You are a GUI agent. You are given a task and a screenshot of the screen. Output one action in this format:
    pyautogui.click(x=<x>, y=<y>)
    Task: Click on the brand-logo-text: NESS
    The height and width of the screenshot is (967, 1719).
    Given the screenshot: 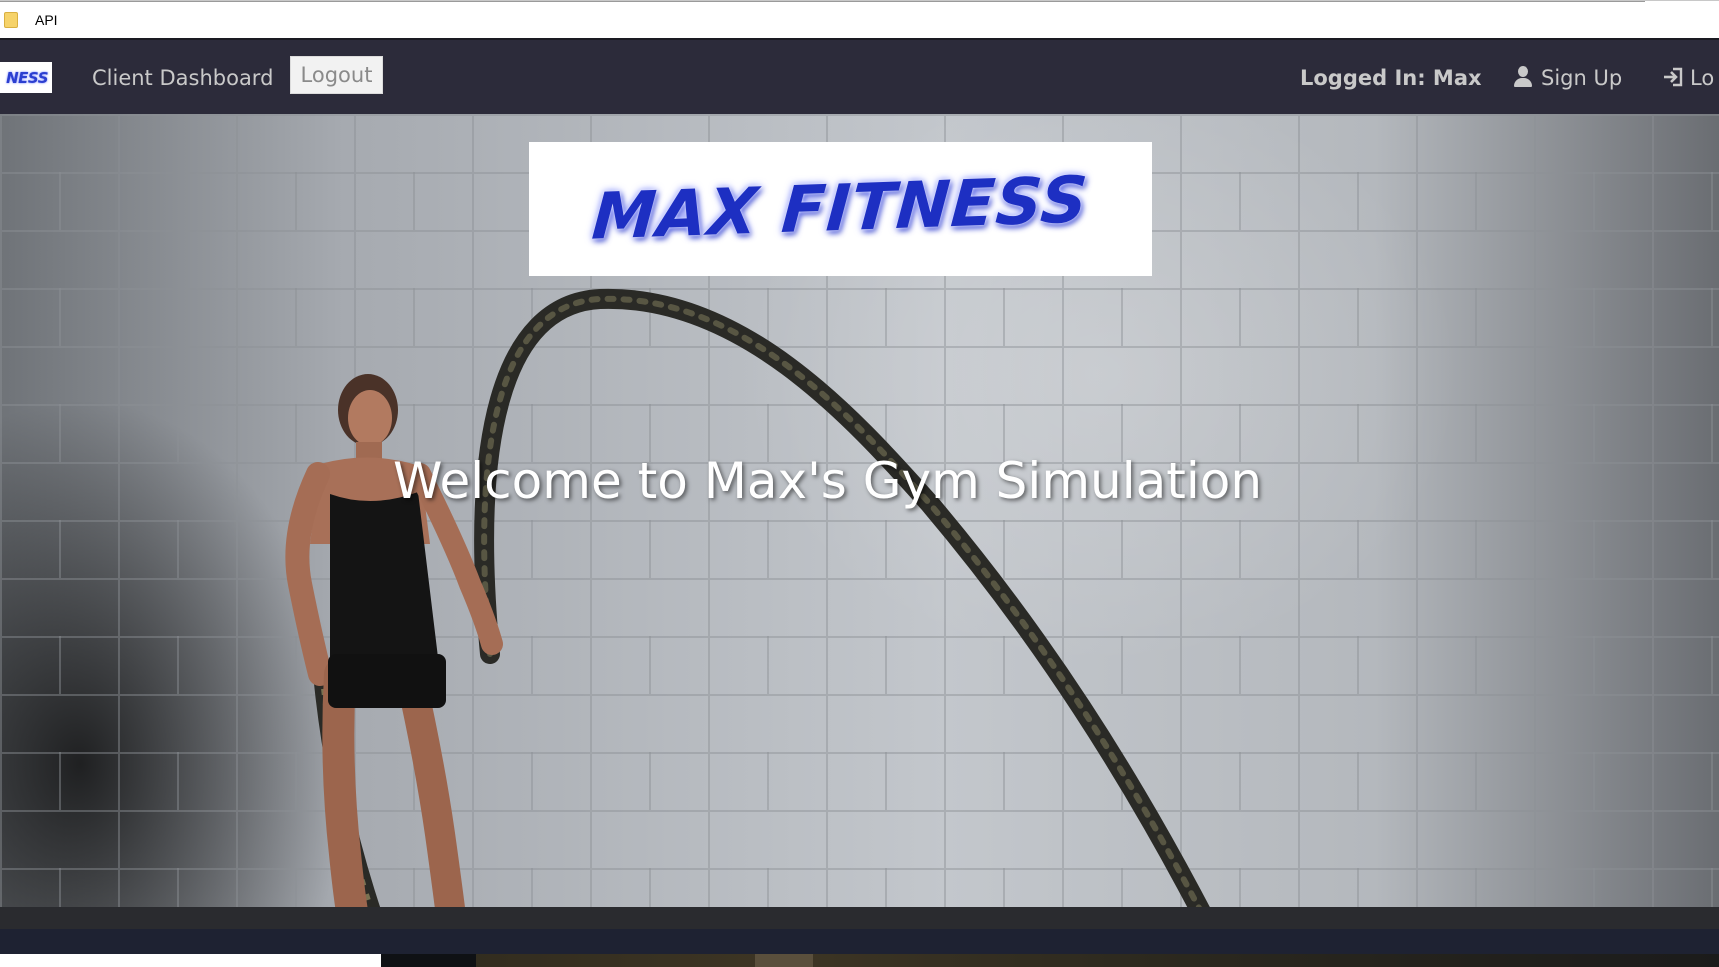 What is the action you would take?
    pyautogui.click(x=27, y=77)
    